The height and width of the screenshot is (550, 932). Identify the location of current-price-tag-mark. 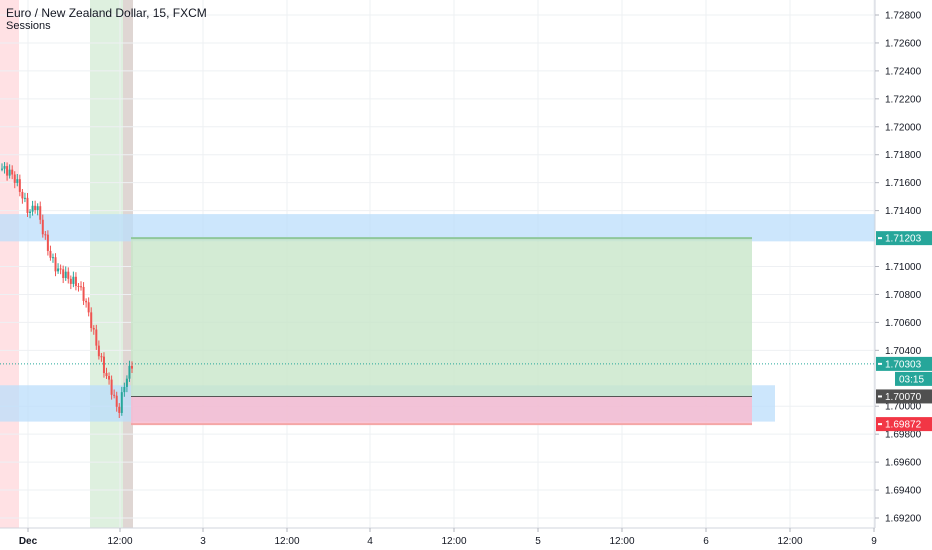
(880, 363).